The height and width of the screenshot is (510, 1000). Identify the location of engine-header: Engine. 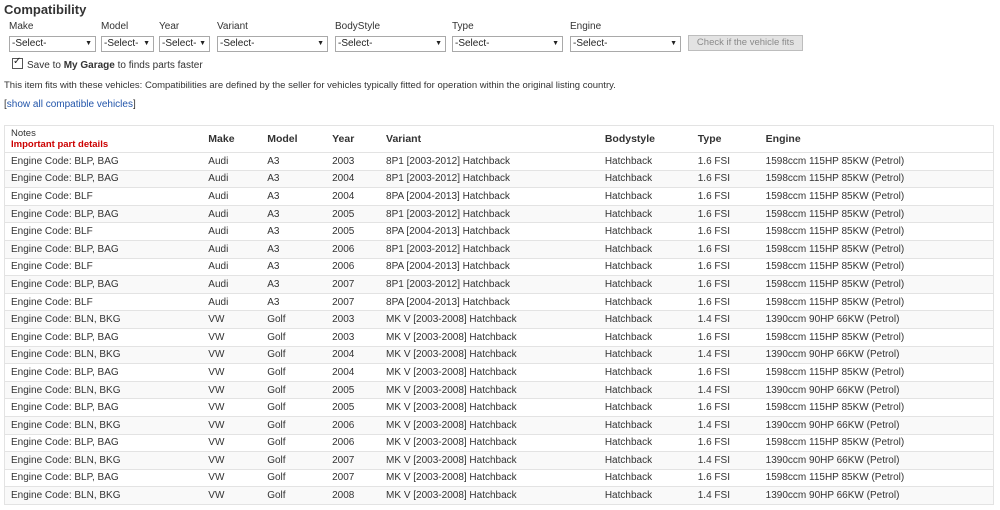
(876, 139).